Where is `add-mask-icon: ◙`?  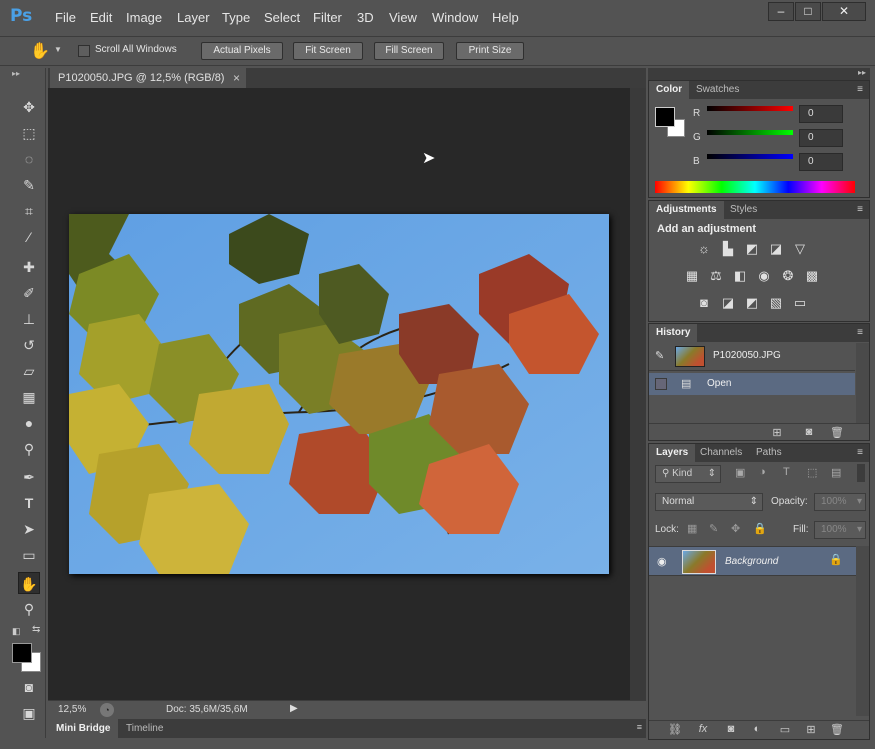 add-mask-icon: ◙ is located at coordinates (731, 730).